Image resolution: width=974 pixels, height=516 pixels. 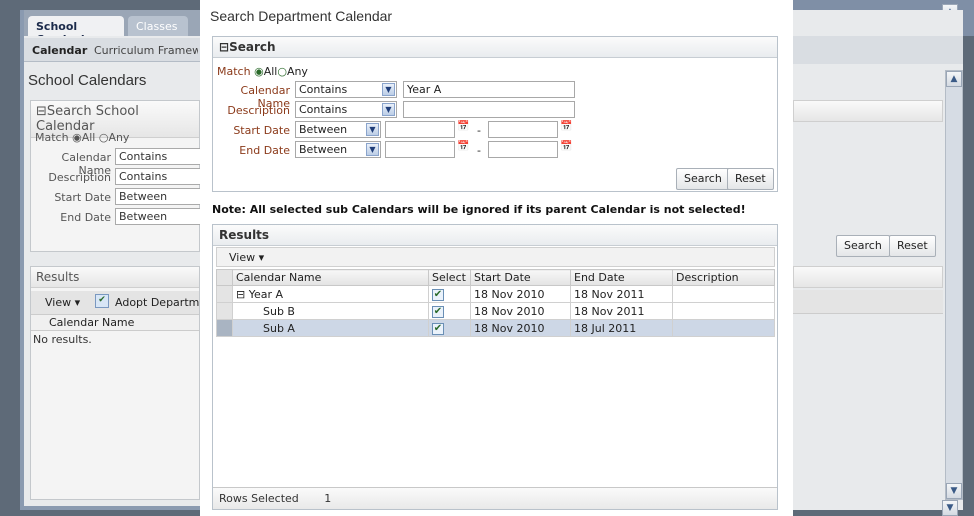 I want to click on bg-view-menu: View ▾, so click(x=62, y=302).